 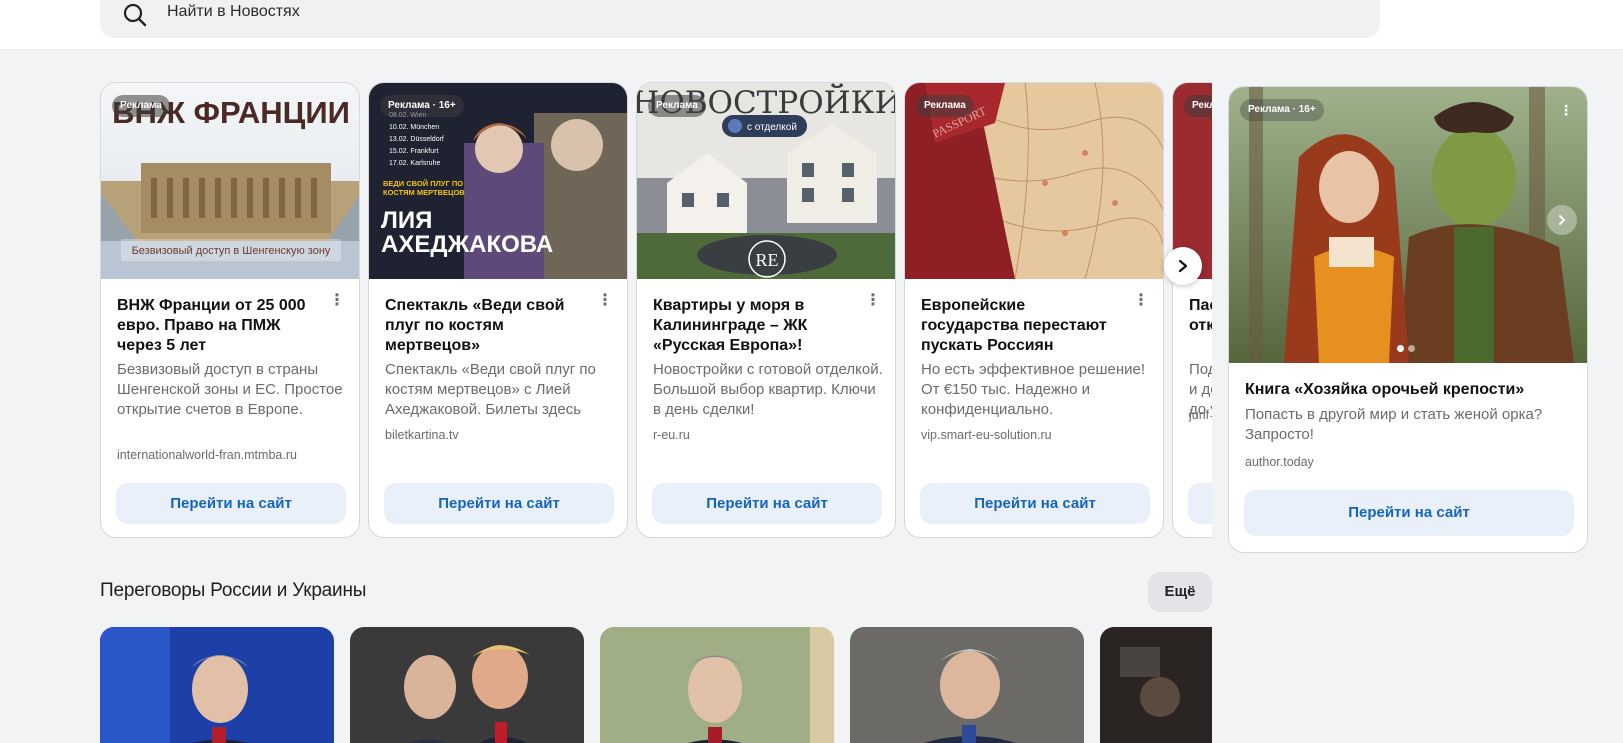 I want to click on section-title: Переговоры России и Украины, so click(x=233, y=591).